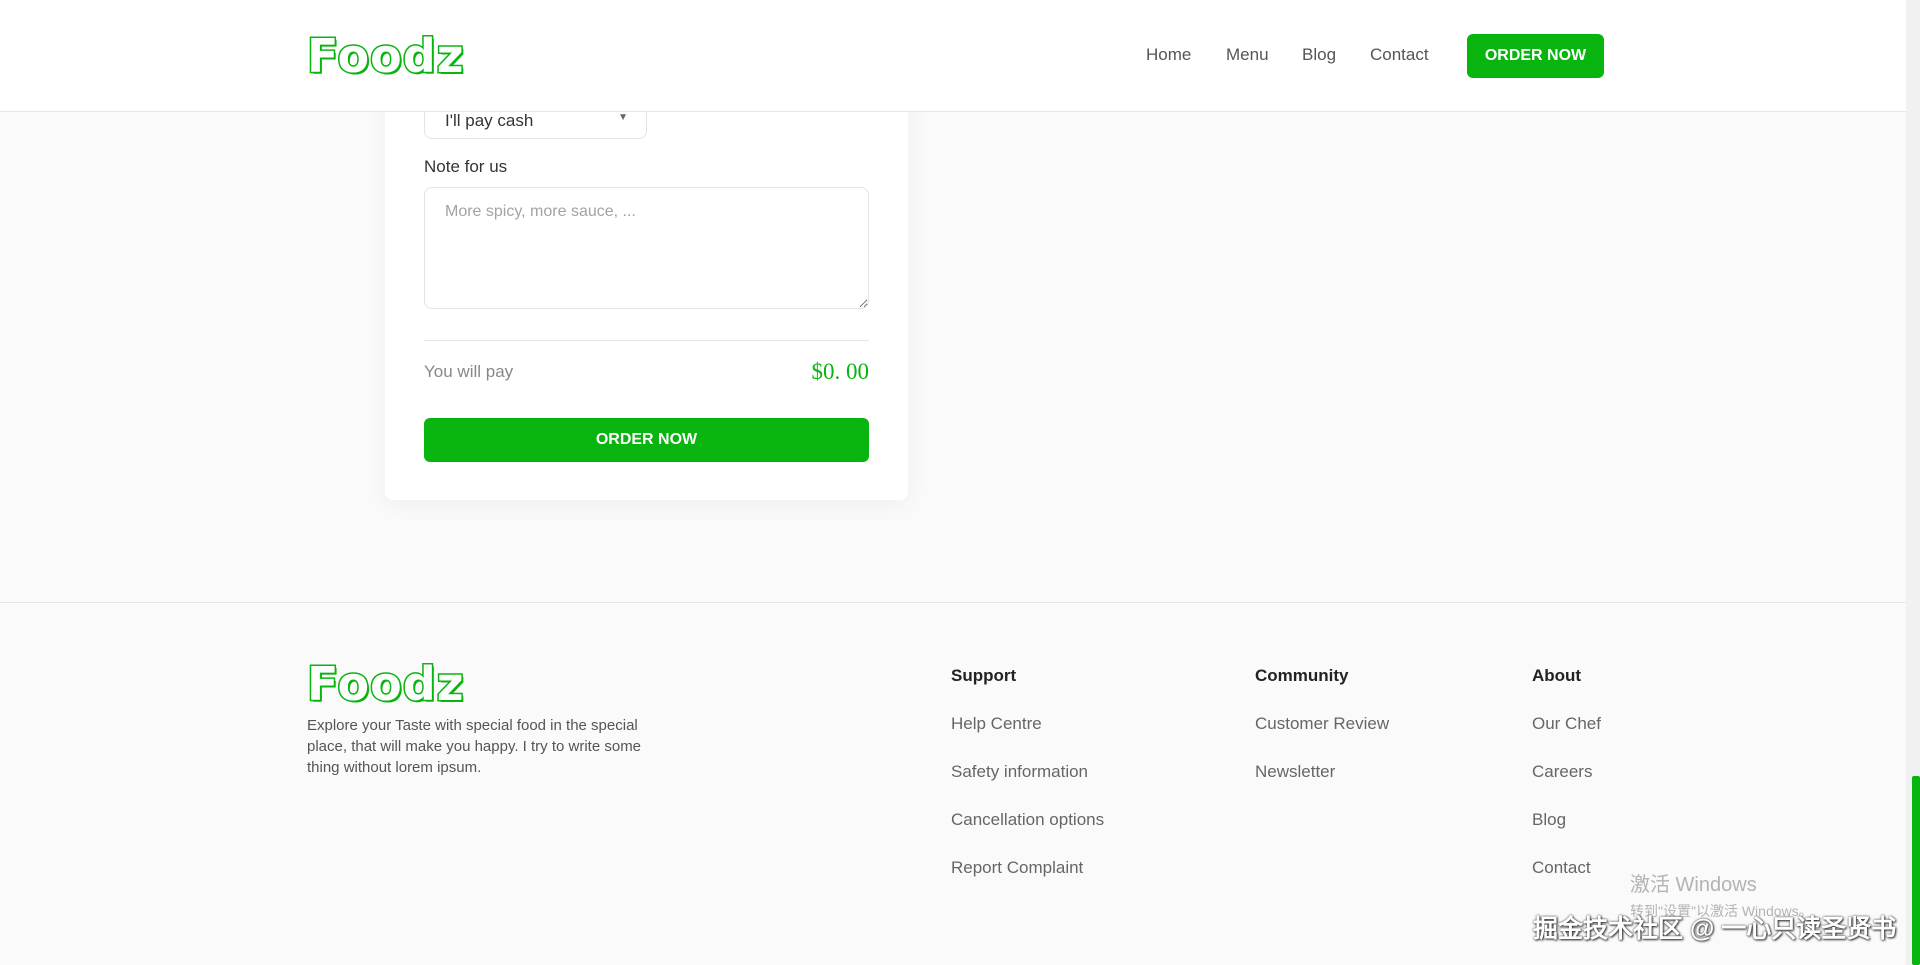 The image size is (1920, 965). What do you see at coordinates (384, 684) in the screenshot?
I see `footer-brand-logo: Foodz` at bounding box center [384, 684].